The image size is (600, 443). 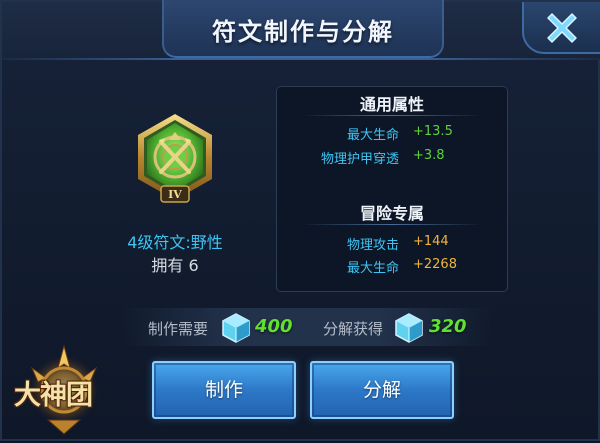 I want to click on logo-text: 大神团, so click(x=53, y=395).